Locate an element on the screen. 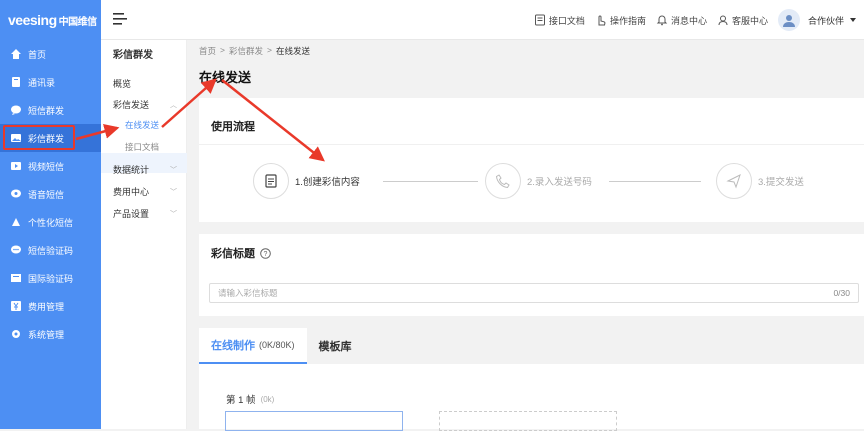  brand-logo: veesing 中国维信 is located at coordinates (50, 20).